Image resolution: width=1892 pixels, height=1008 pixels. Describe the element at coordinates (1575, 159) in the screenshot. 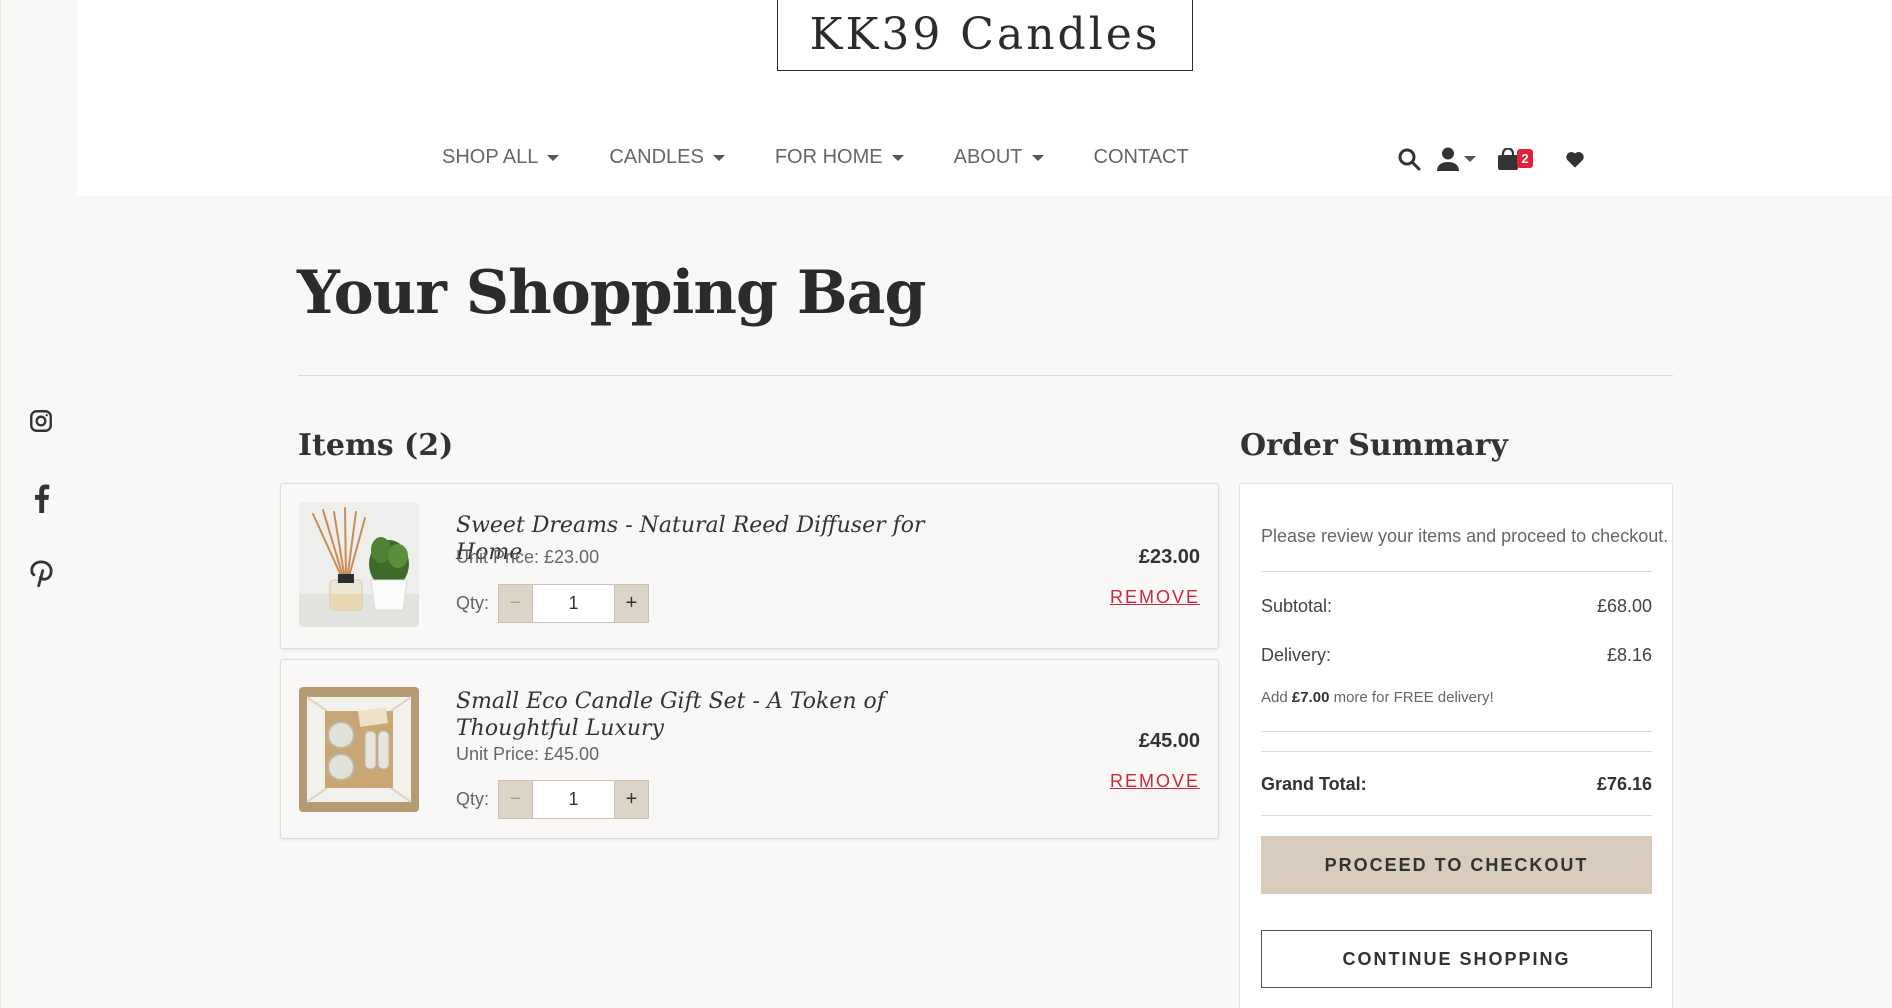

I see `heart-icon` at that location.